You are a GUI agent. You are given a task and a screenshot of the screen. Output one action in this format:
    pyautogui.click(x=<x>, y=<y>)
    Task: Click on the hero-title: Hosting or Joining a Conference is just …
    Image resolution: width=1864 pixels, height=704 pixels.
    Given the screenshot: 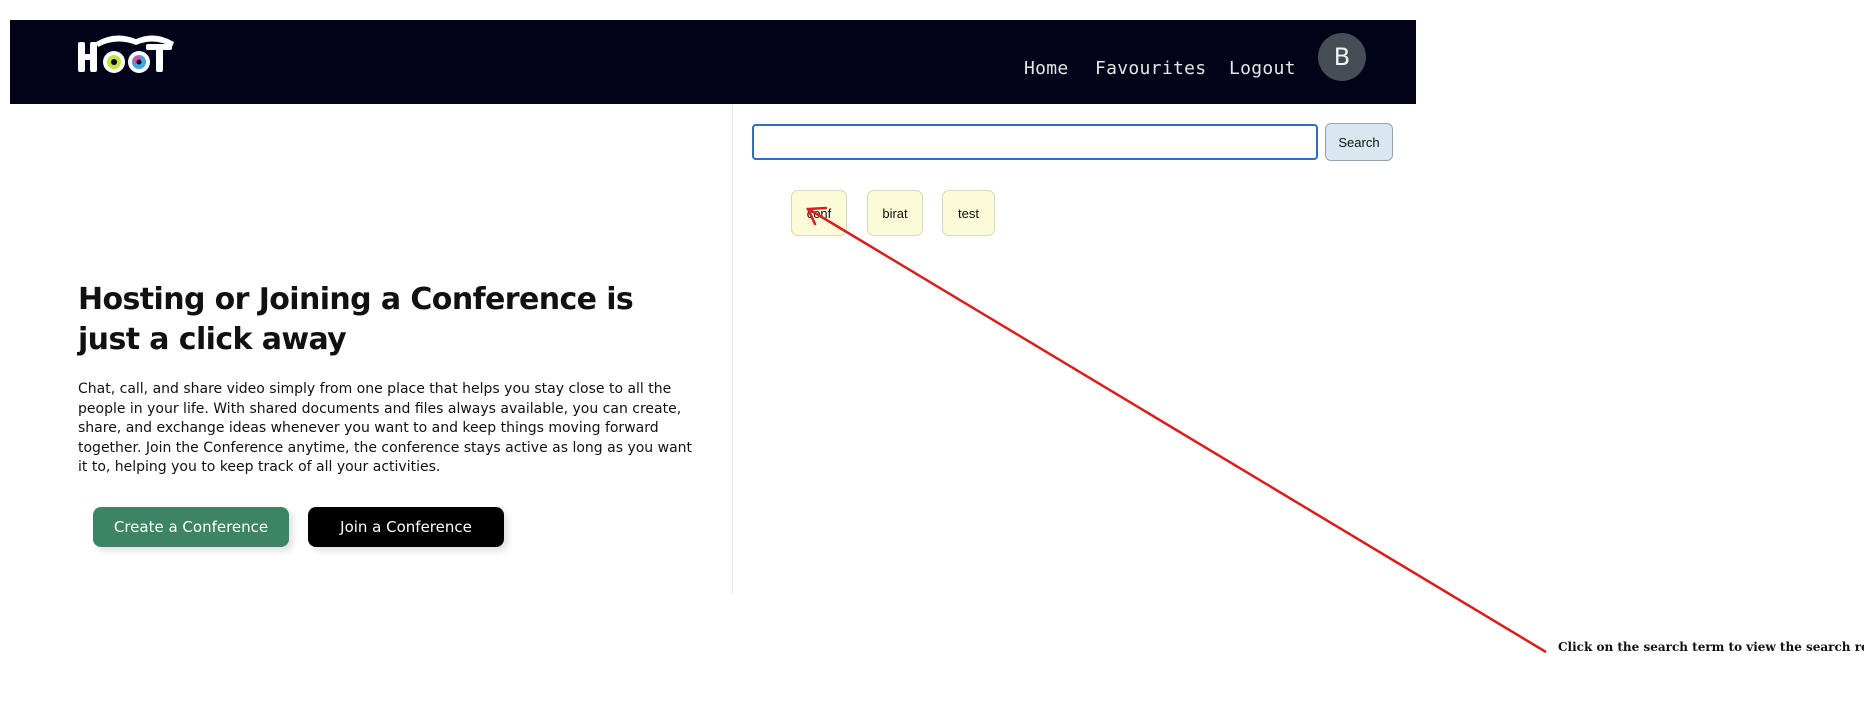 What is the action you would take?
    pyautogui.click(x=356, y=319)
    